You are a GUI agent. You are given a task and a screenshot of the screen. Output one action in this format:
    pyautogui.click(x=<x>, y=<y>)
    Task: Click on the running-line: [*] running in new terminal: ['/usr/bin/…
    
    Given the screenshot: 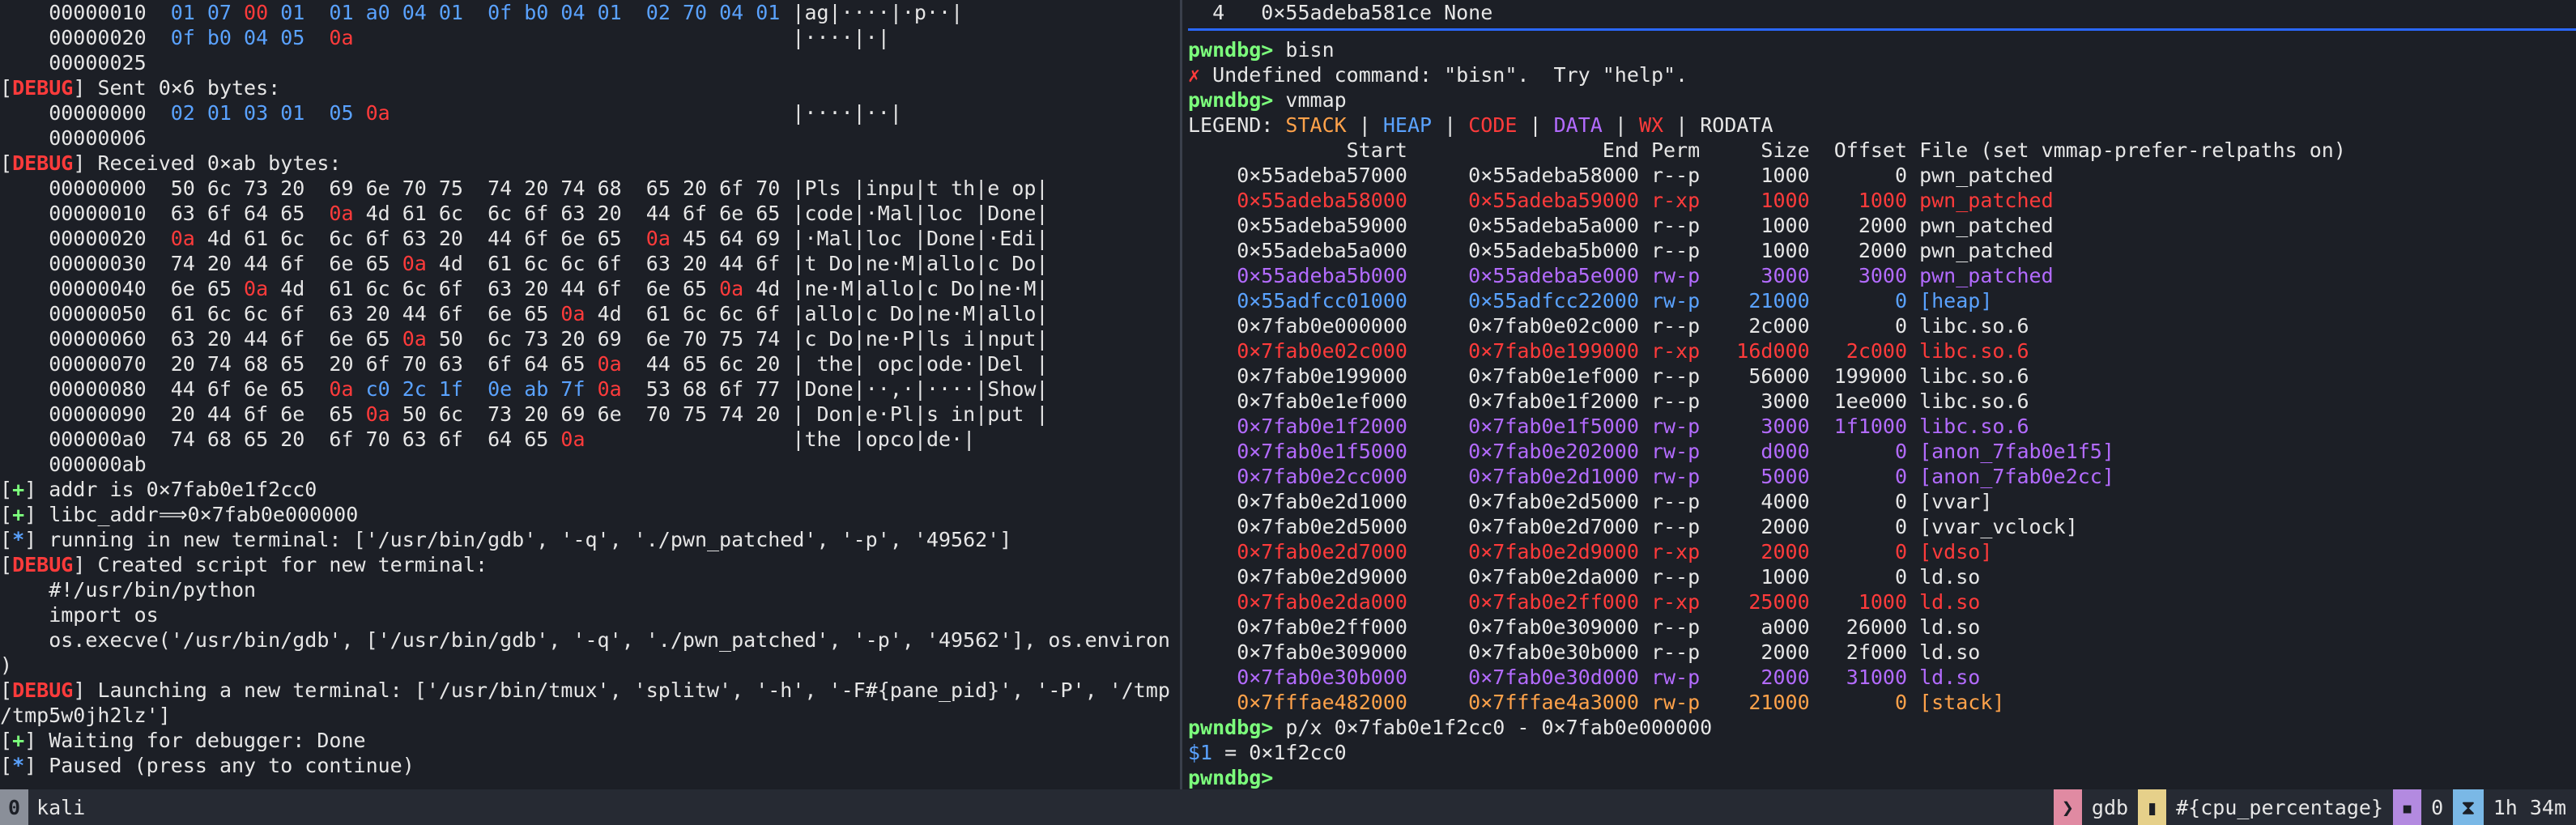 What is the action you would take?
    pyautogui.click(x=589, y=539)
    